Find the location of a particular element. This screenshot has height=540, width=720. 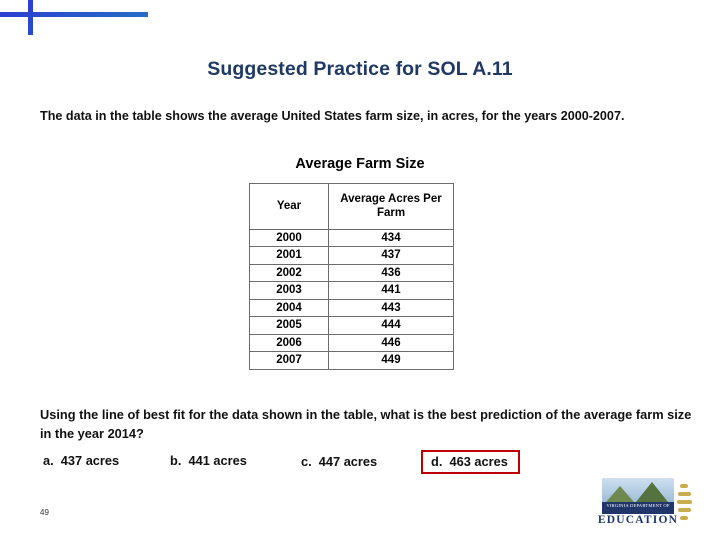

table-header-row: Year Average Acres Per Farm is located at coordinates (351, 206).